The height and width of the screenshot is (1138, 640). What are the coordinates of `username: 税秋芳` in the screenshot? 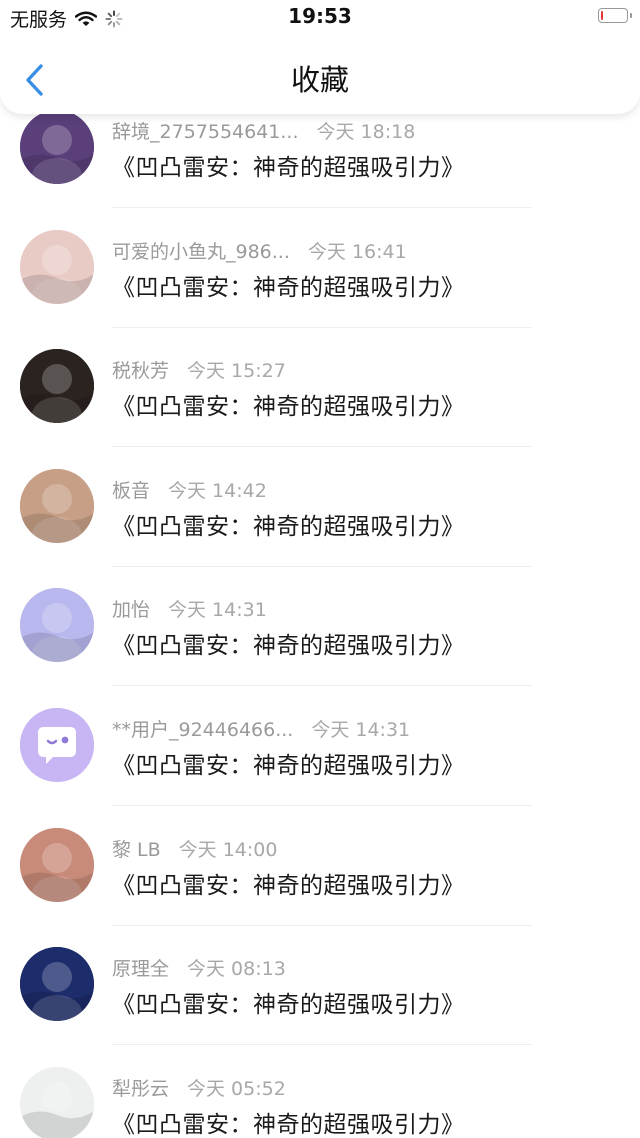 It's located at (140, 371).